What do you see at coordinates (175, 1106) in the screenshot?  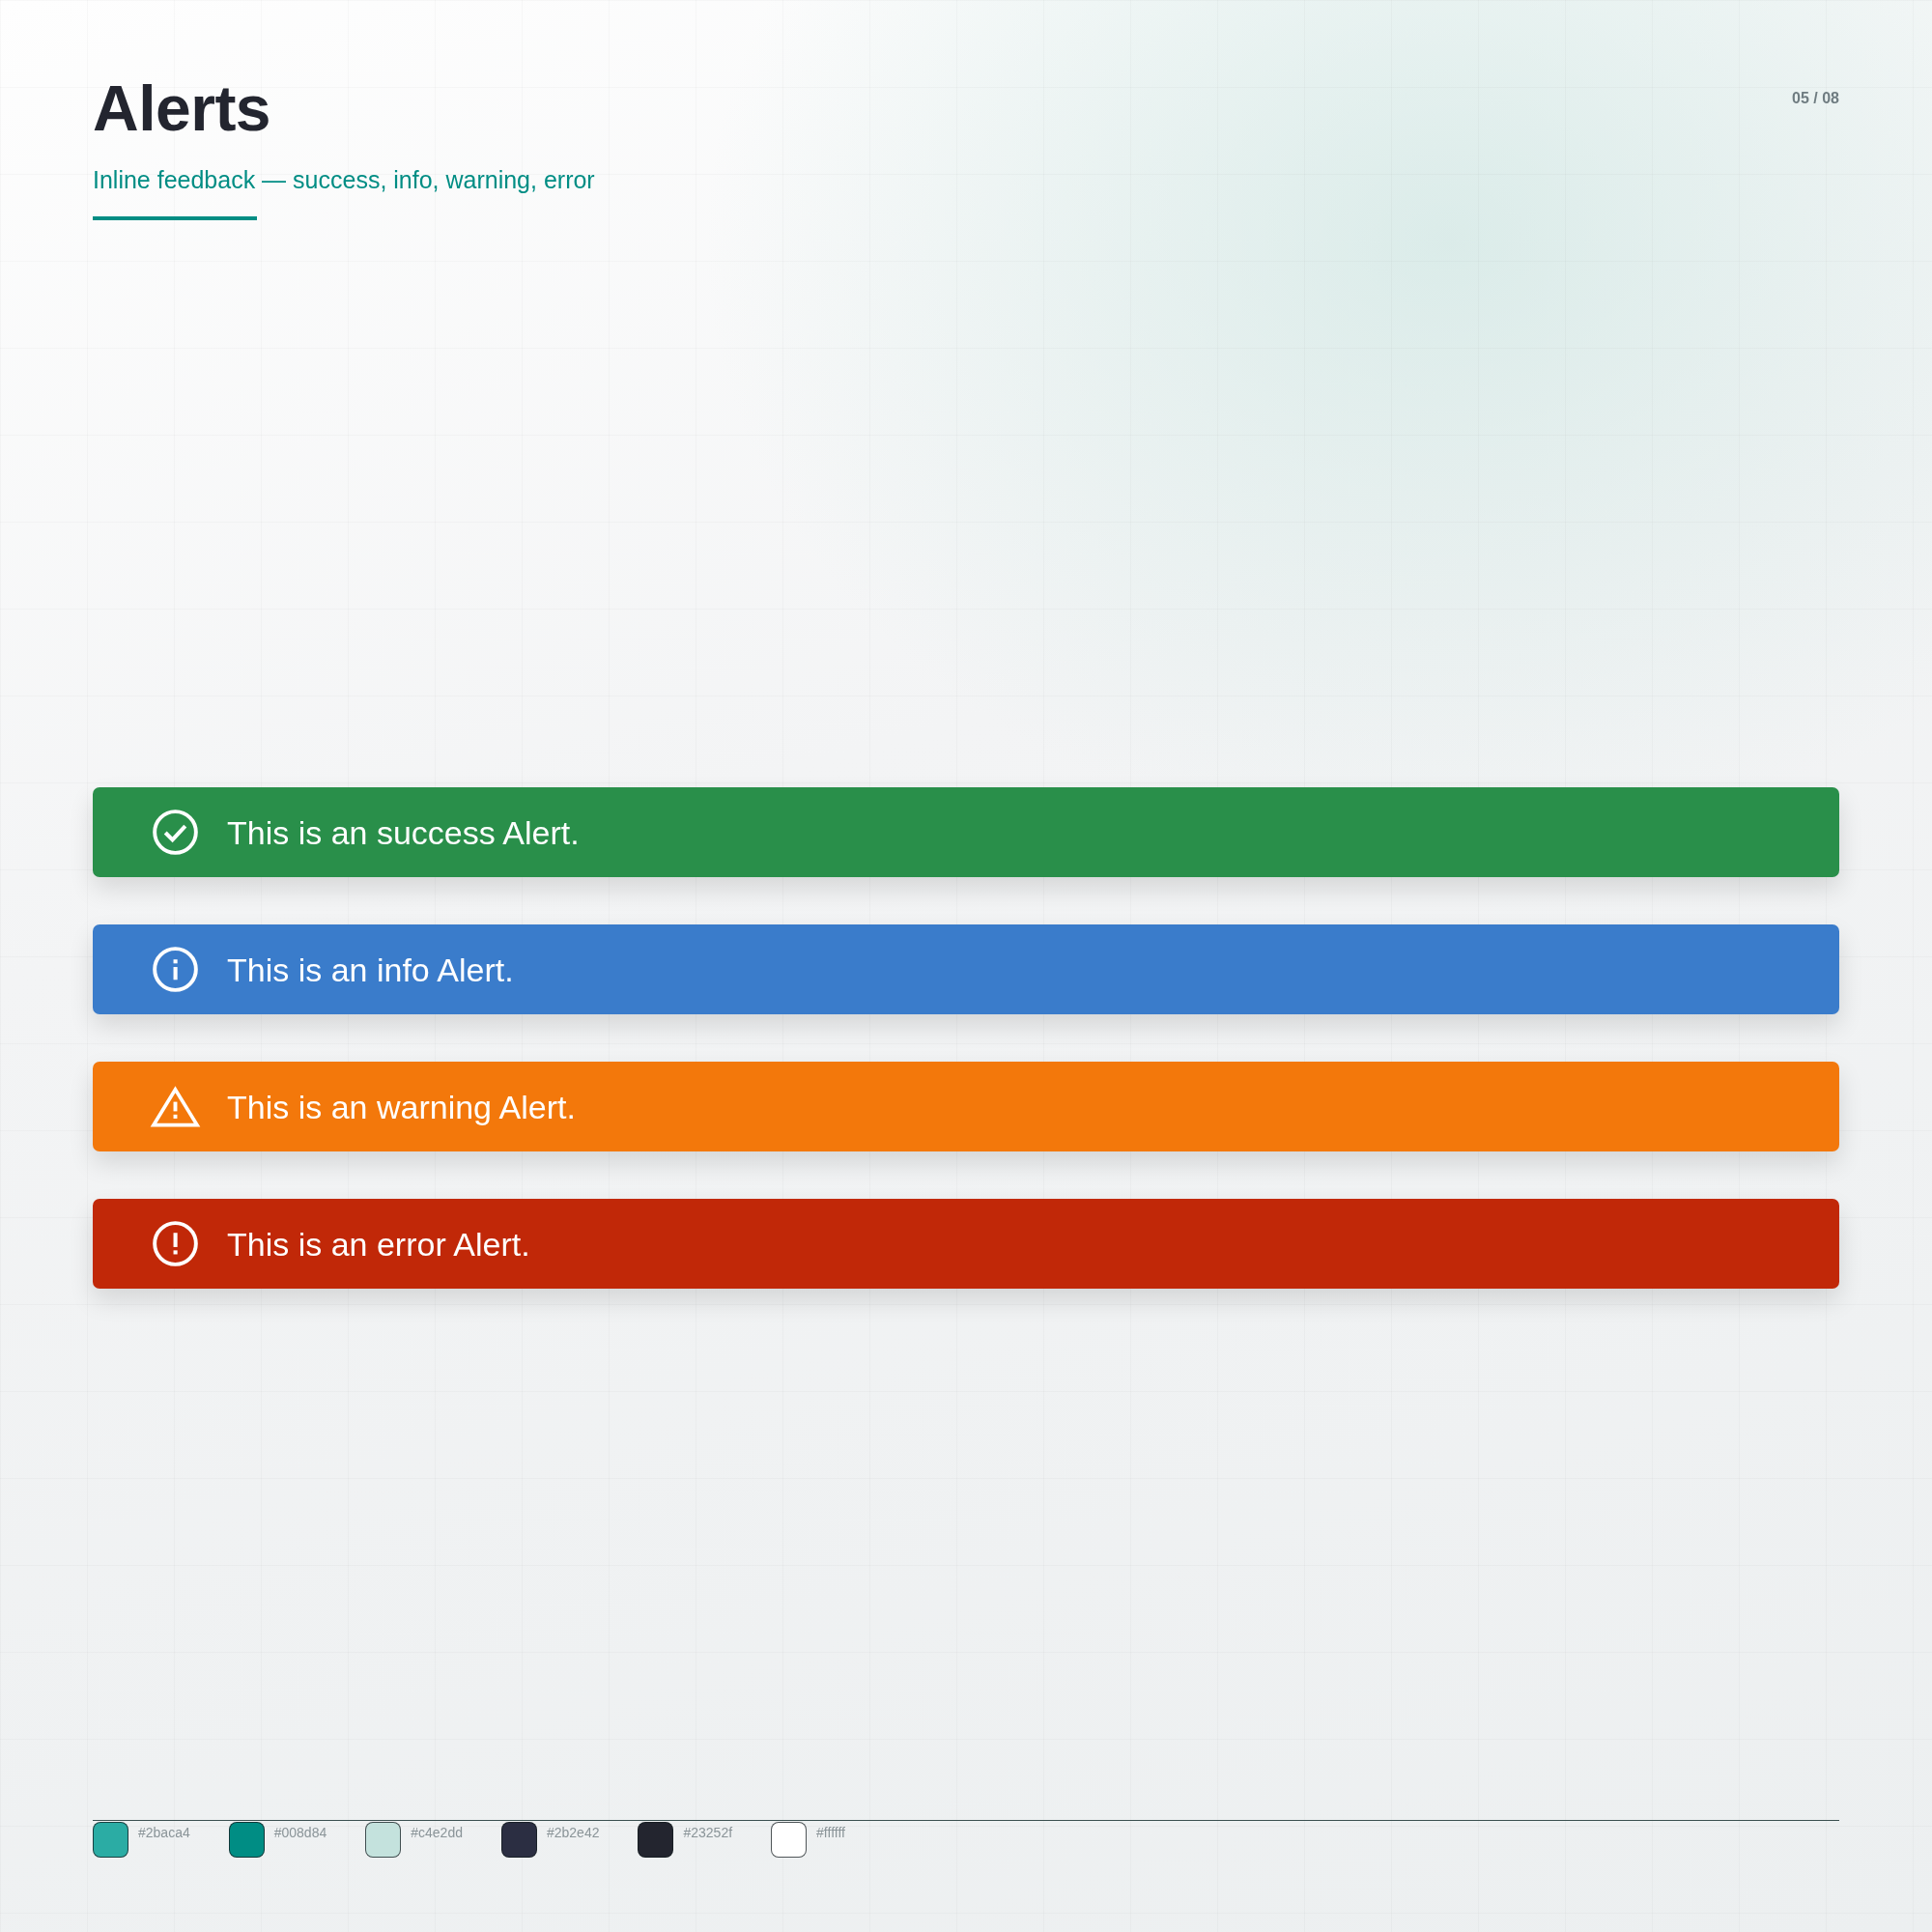 I see `warning-icon` at bounding box center [175, 1106].